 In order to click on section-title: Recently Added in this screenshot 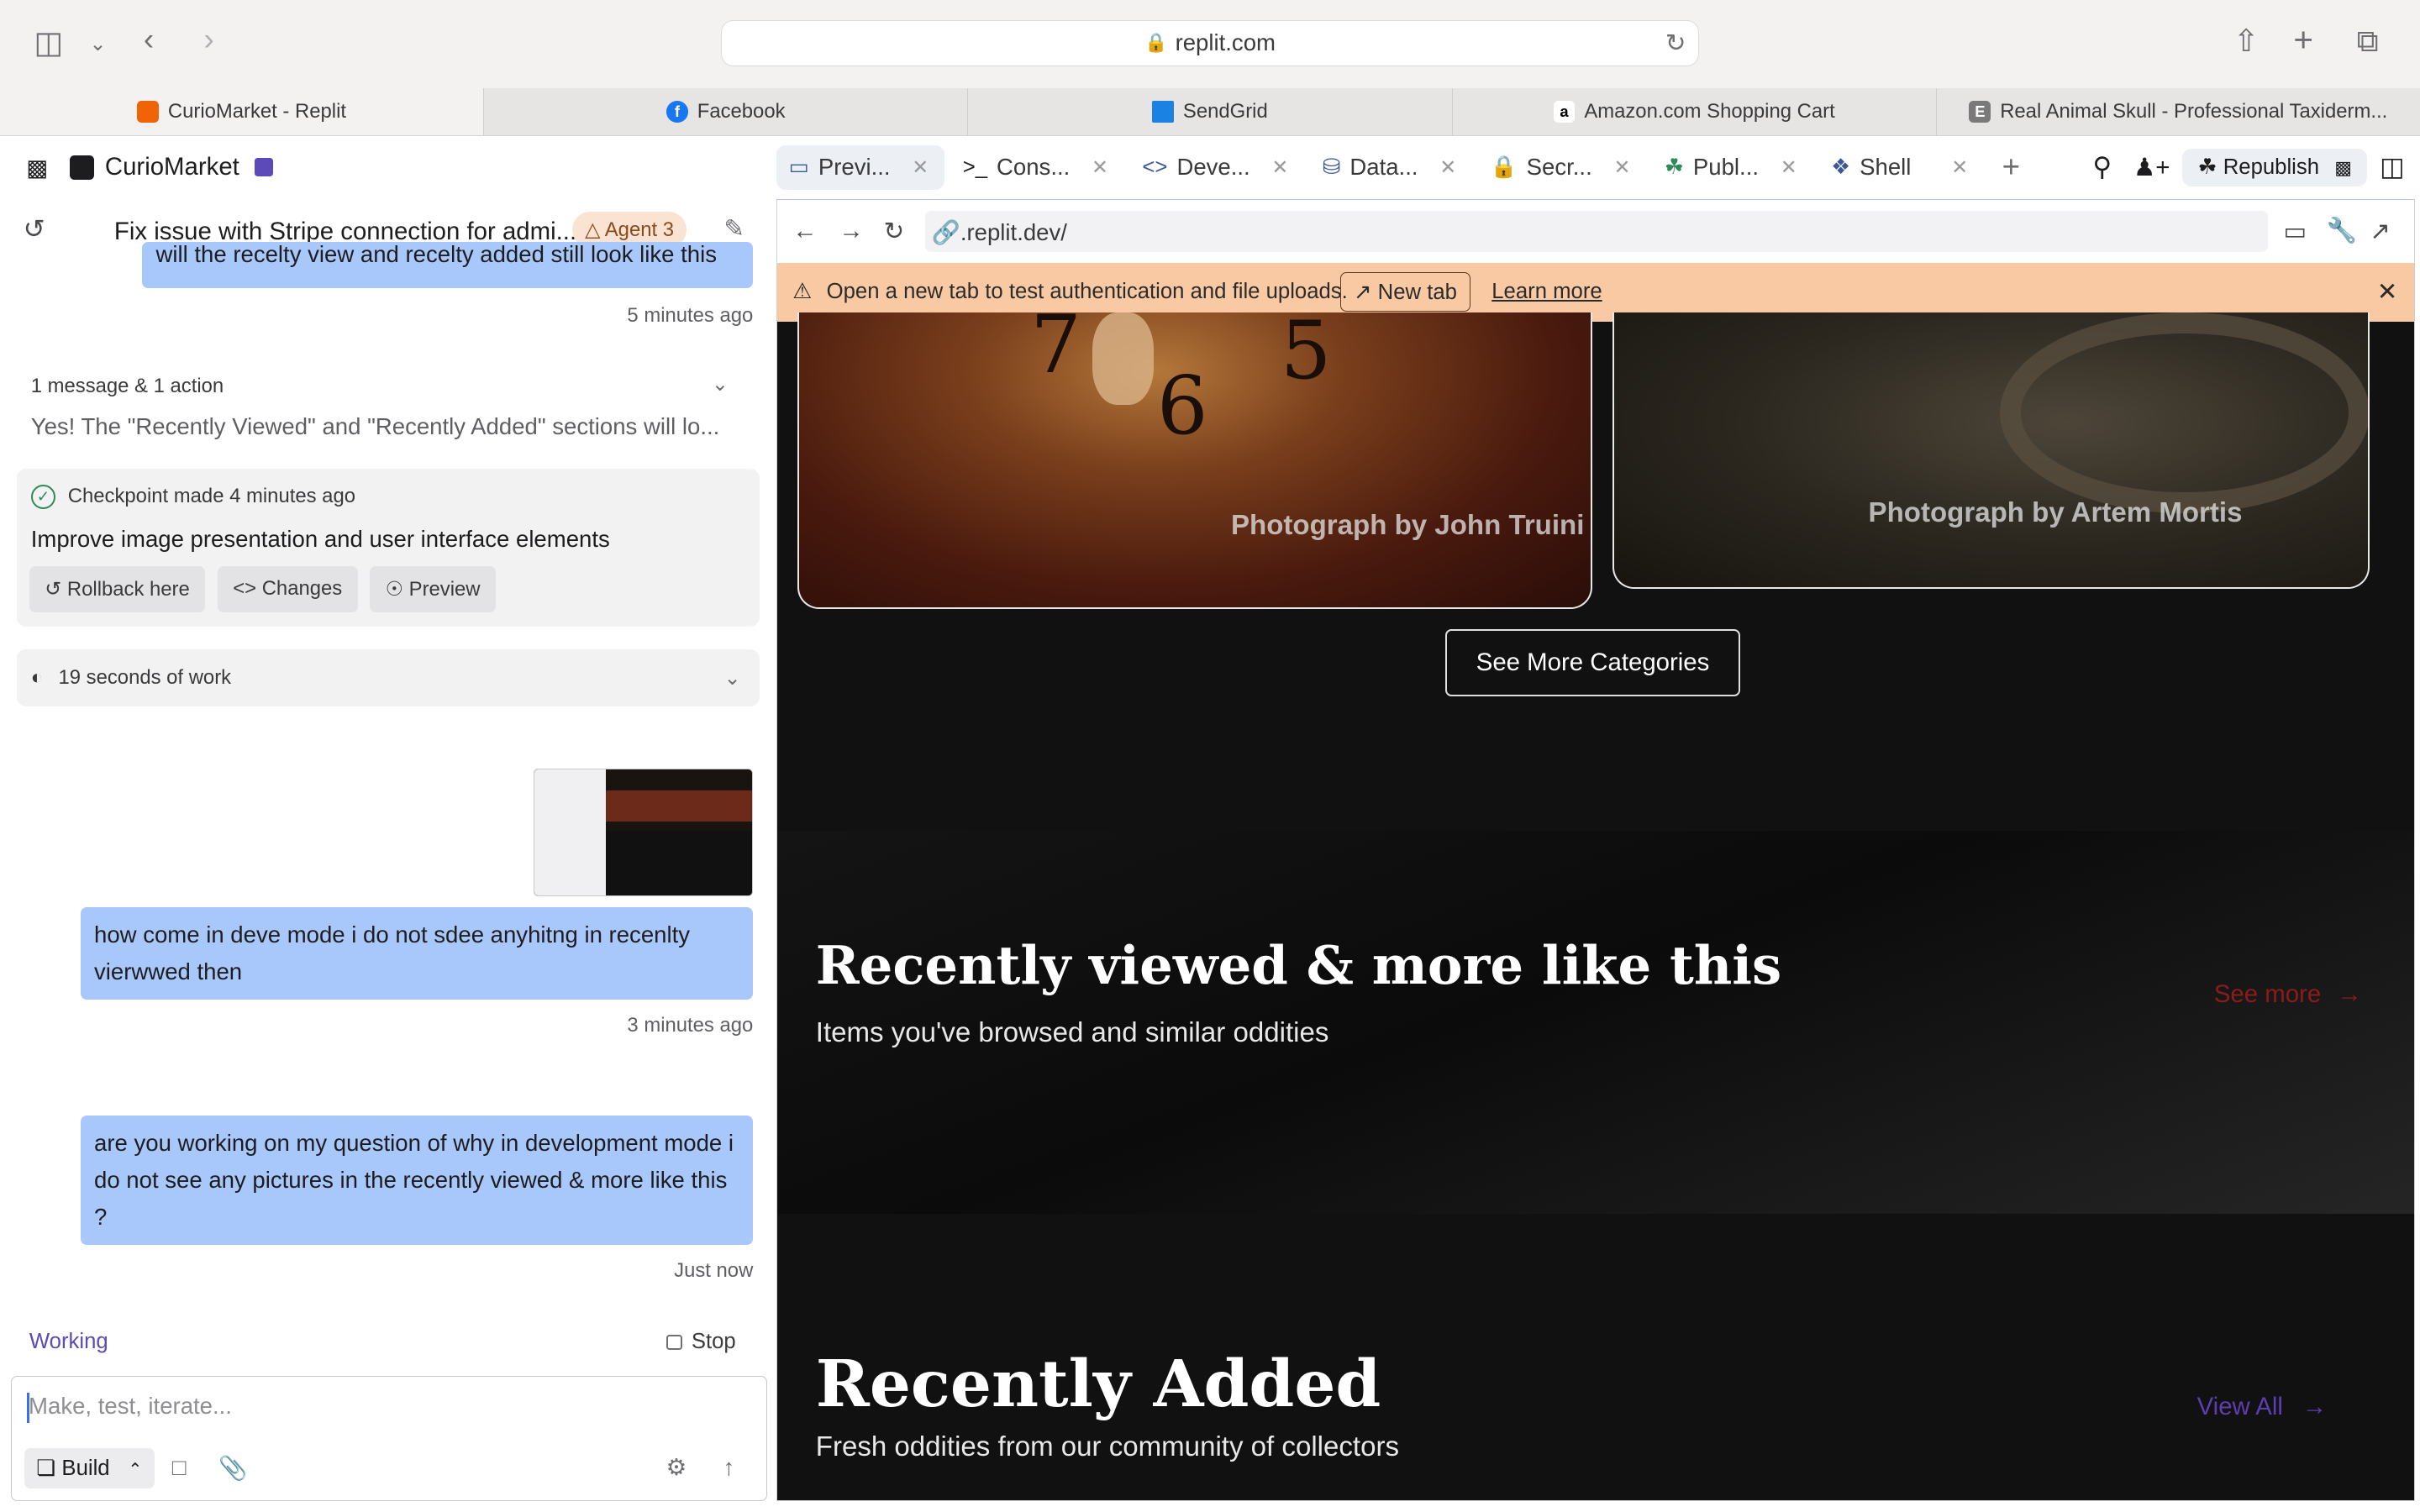, I will do `click(1098, 1384)`.